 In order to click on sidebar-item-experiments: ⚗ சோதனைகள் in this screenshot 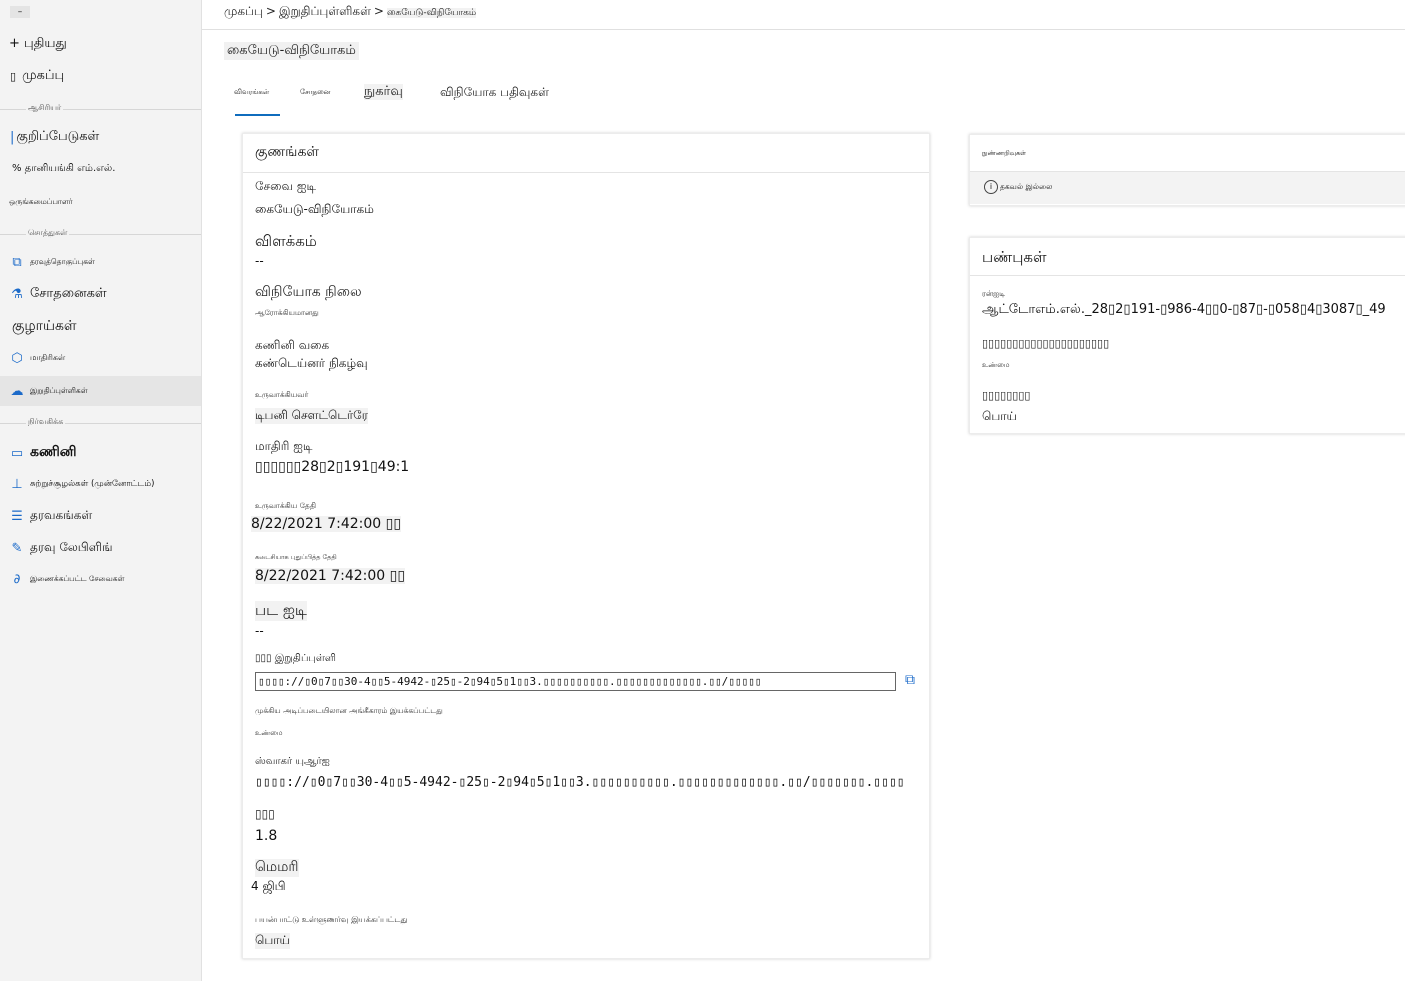, I will do `click(100, 294)`.